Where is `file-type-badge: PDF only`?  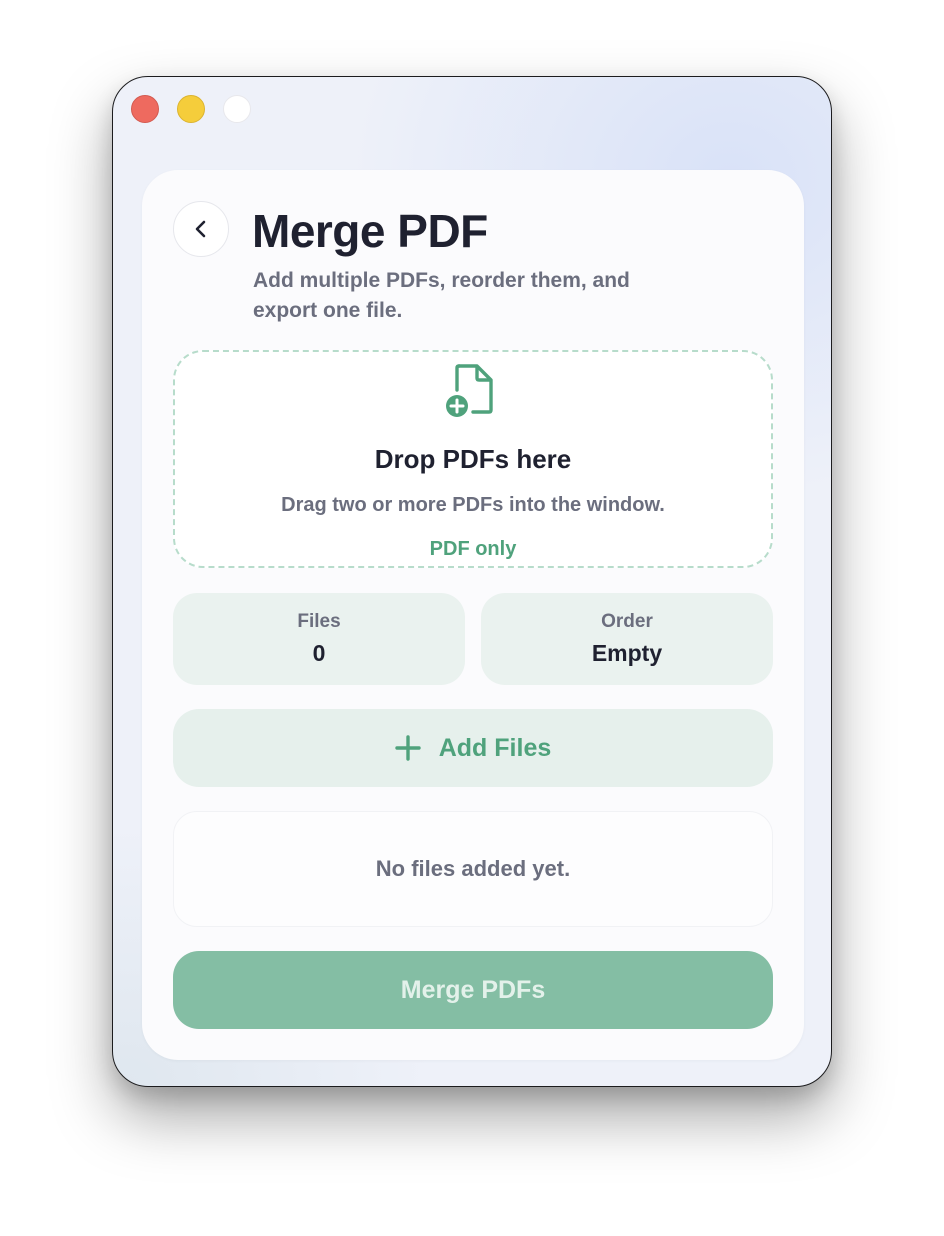
file-type-badge: PDF only is located at coordinates (473, 549).